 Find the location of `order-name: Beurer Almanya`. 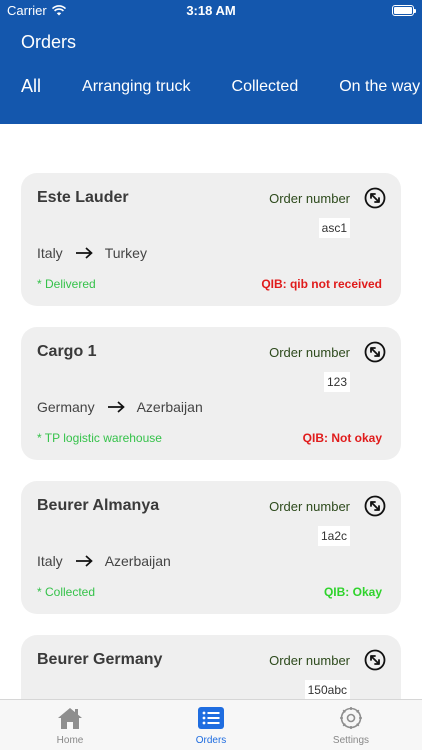

order-name: Beurer Almanya is located at coordinates (98, 505).